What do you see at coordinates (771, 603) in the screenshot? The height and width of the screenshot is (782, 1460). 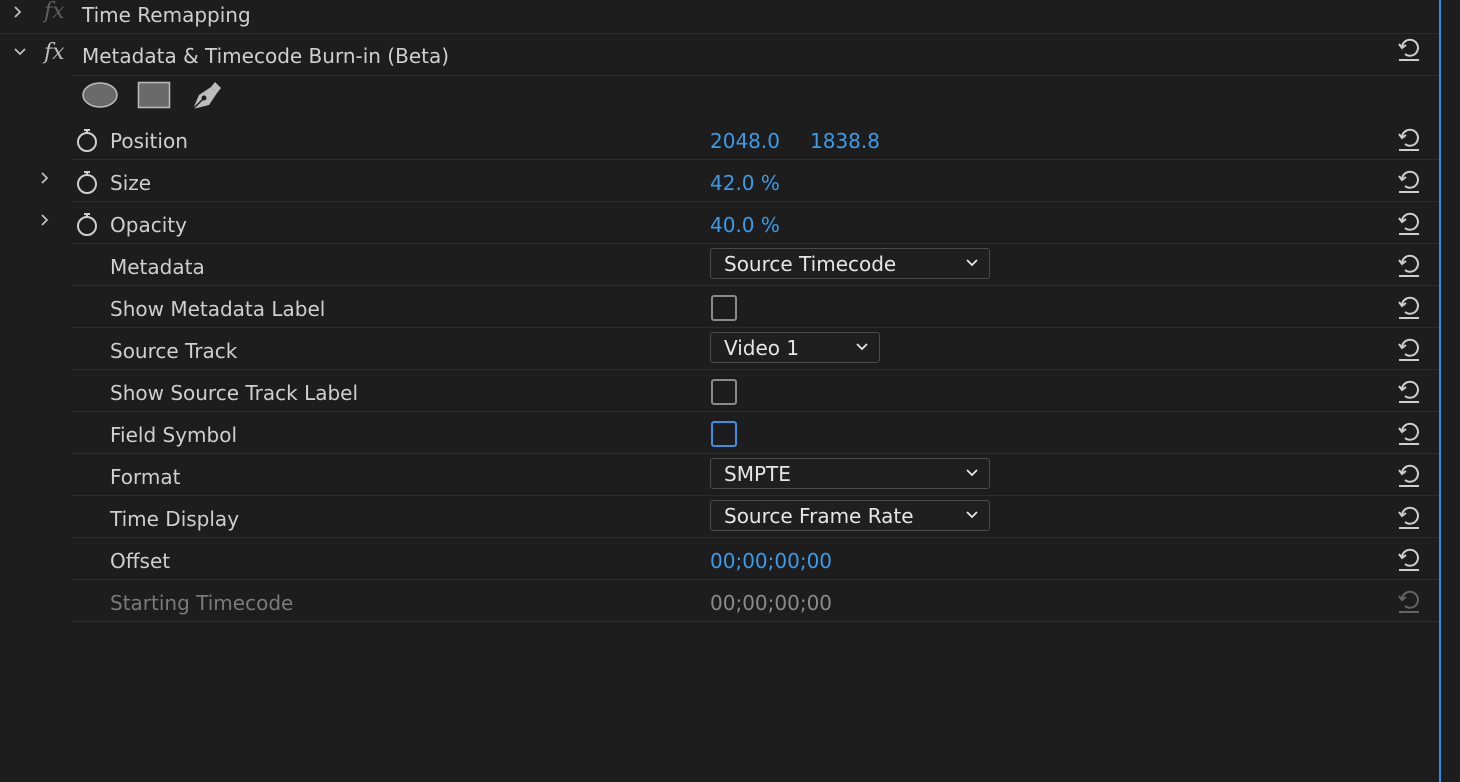 I see `starting-timecode-value: 00;00;00;00` at bounding box center [771, 603].